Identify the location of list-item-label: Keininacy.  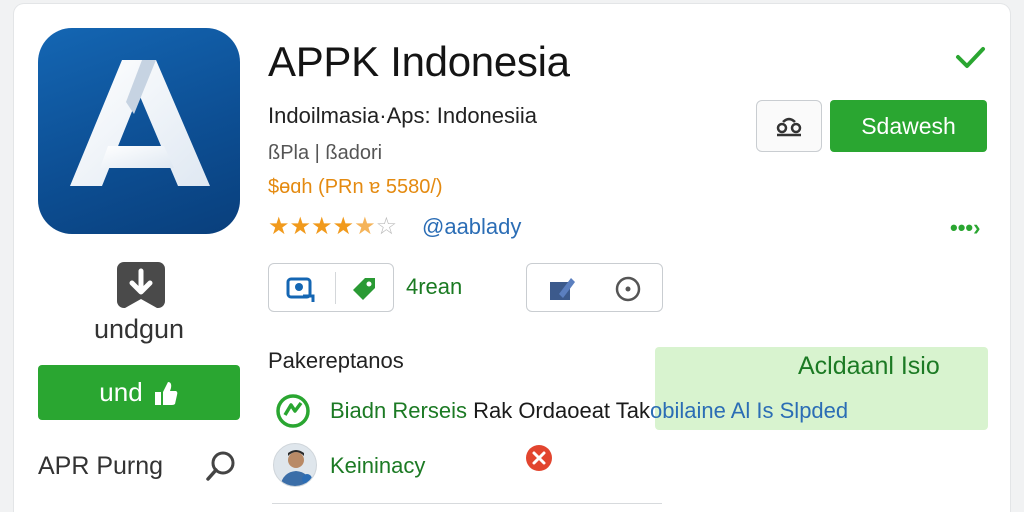
(377, 466).